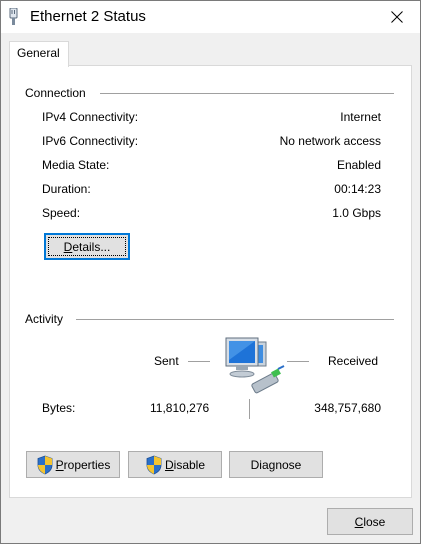 The width and height of the screenshot is (421, 544). I want to click on diagnose-button-label: Diagnose, so click(276, 464).